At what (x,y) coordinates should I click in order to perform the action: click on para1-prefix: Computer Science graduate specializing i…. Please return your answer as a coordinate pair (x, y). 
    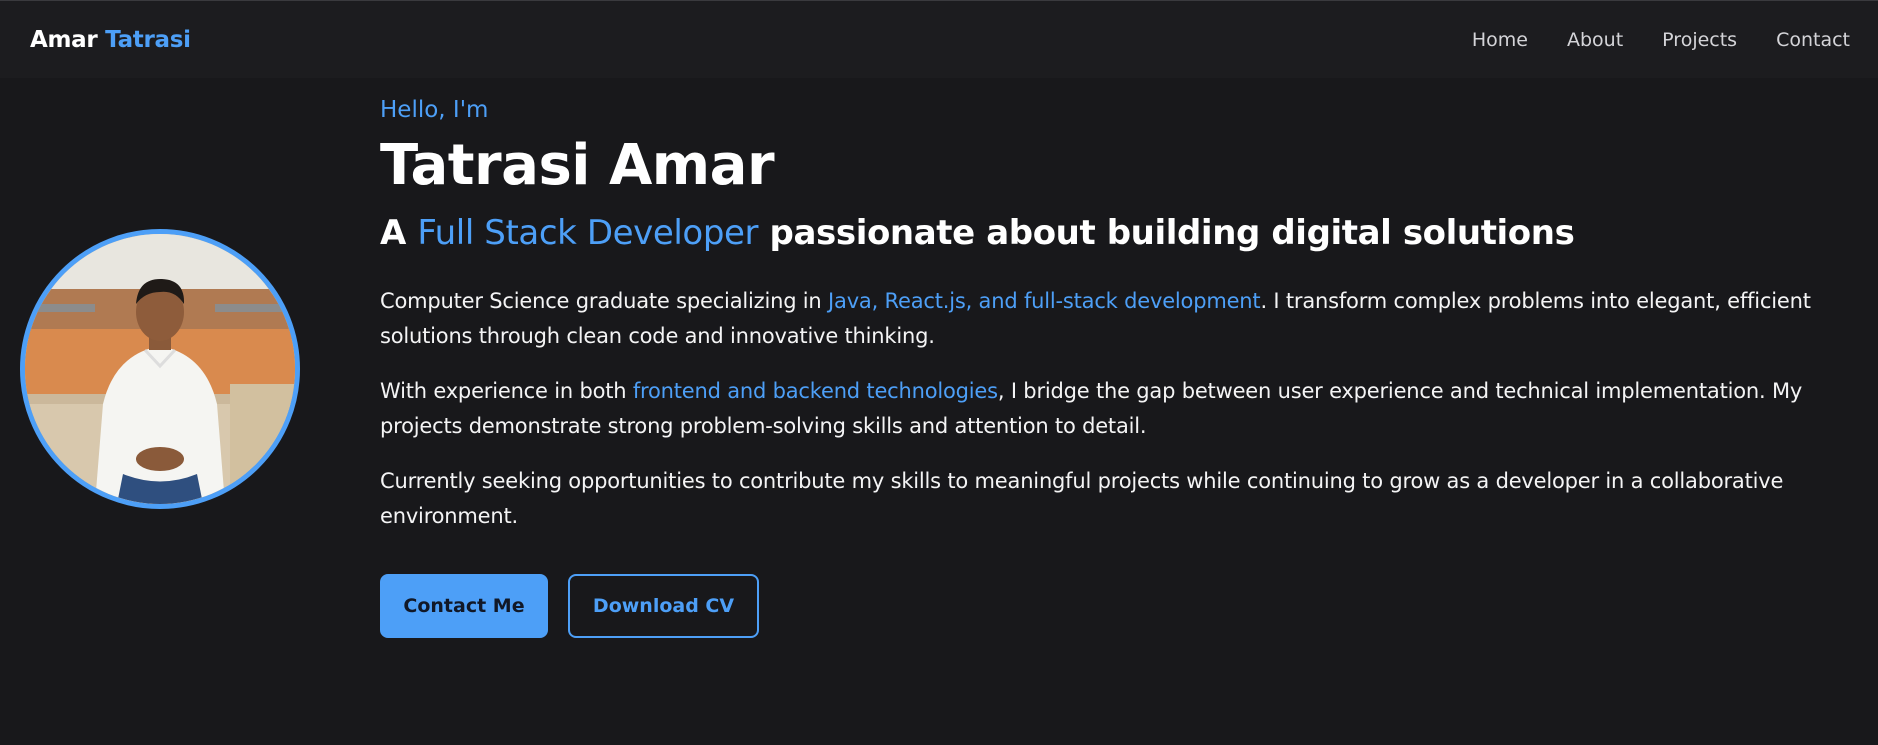
    Looking at the image, I should click on (604, 301).